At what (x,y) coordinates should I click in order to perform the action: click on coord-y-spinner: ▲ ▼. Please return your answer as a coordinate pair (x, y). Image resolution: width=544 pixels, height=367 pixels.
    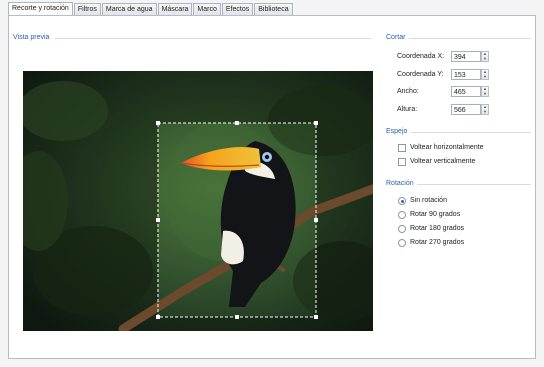
    Looking at the image, I should click on (485, 74).